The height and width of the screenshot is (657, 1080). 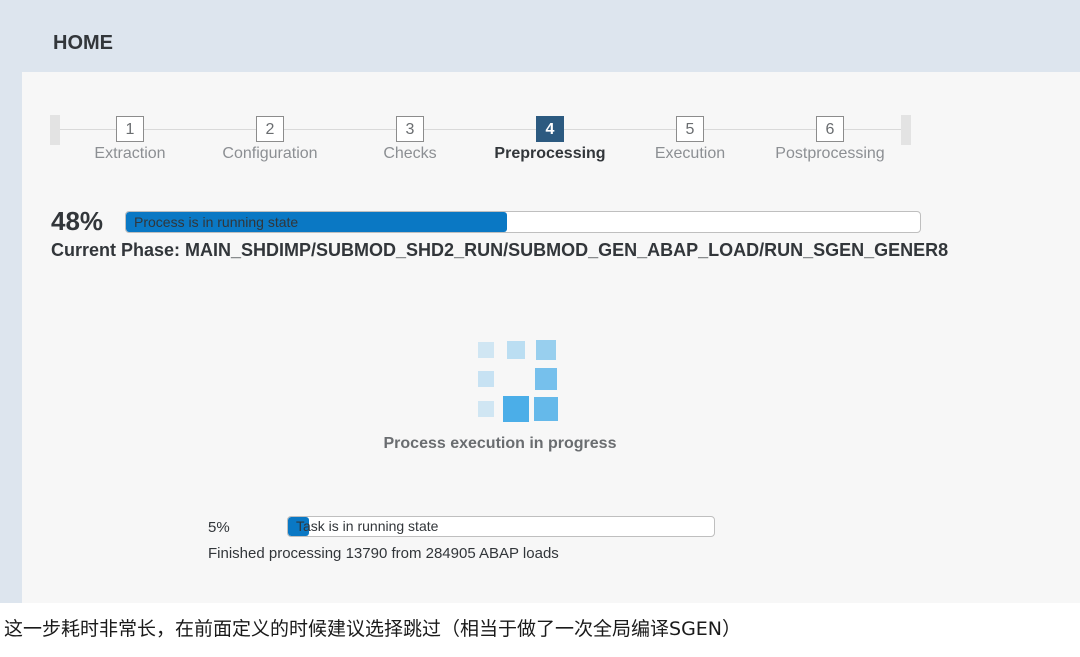 What do you see at coordinates (550, 129) in the screenshot?
I see `step-number-active: 4` at bounding box center [550, 129].